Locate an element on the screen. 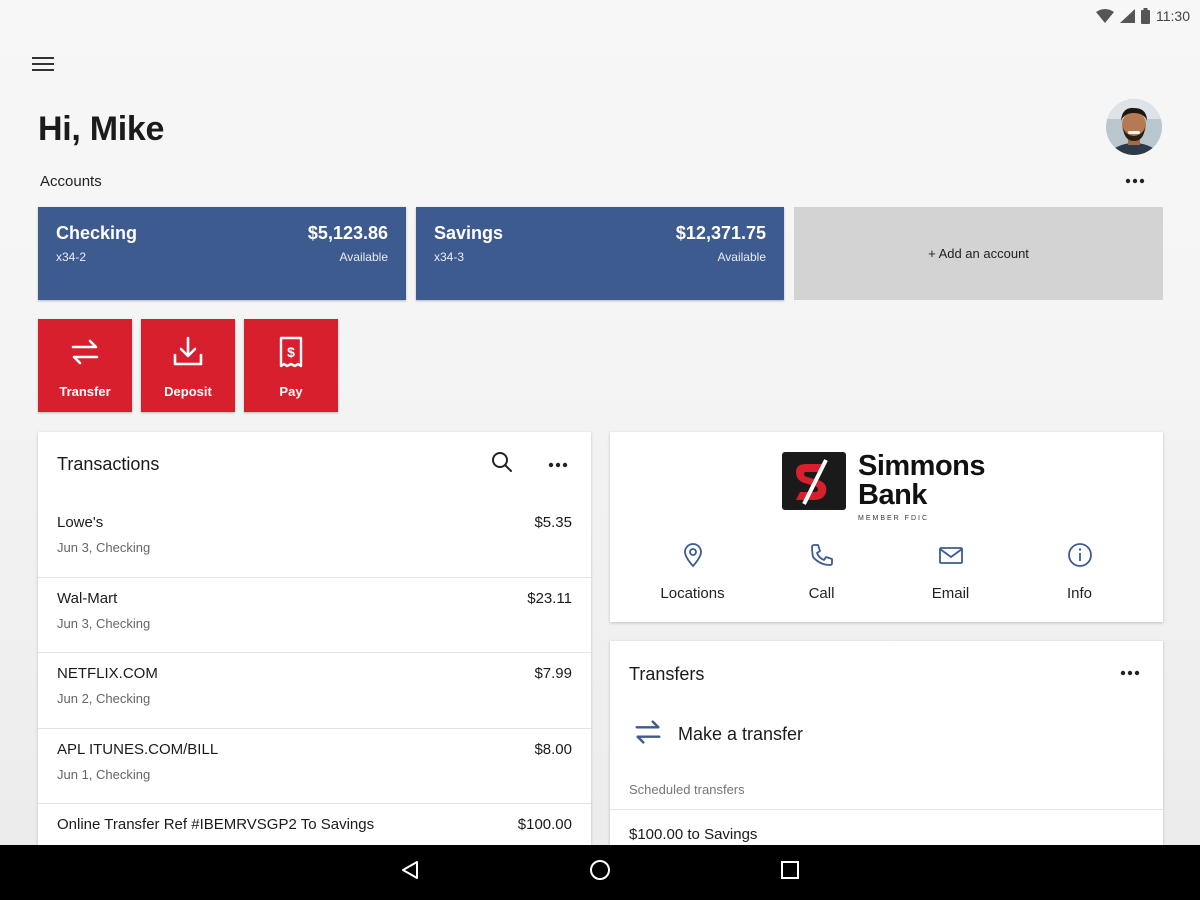 This screenshot has height=900, width=1200. home-button is located at coordinates (600, 873).